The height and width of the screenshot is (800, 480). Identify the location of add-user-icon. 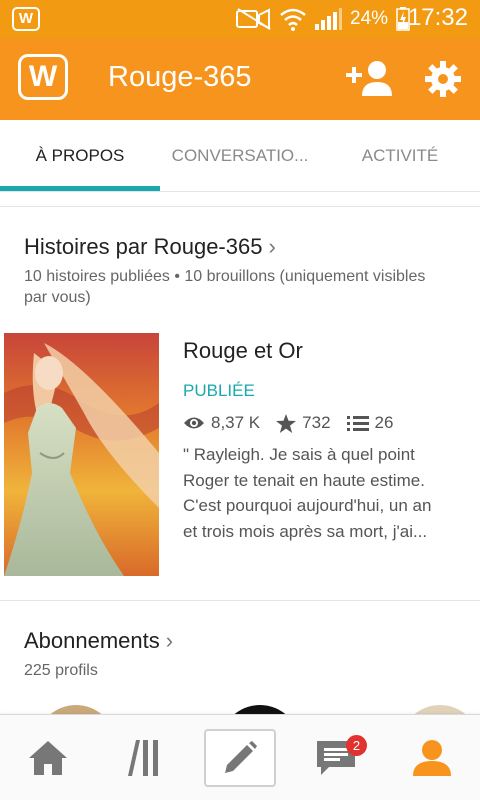
(369, 78).